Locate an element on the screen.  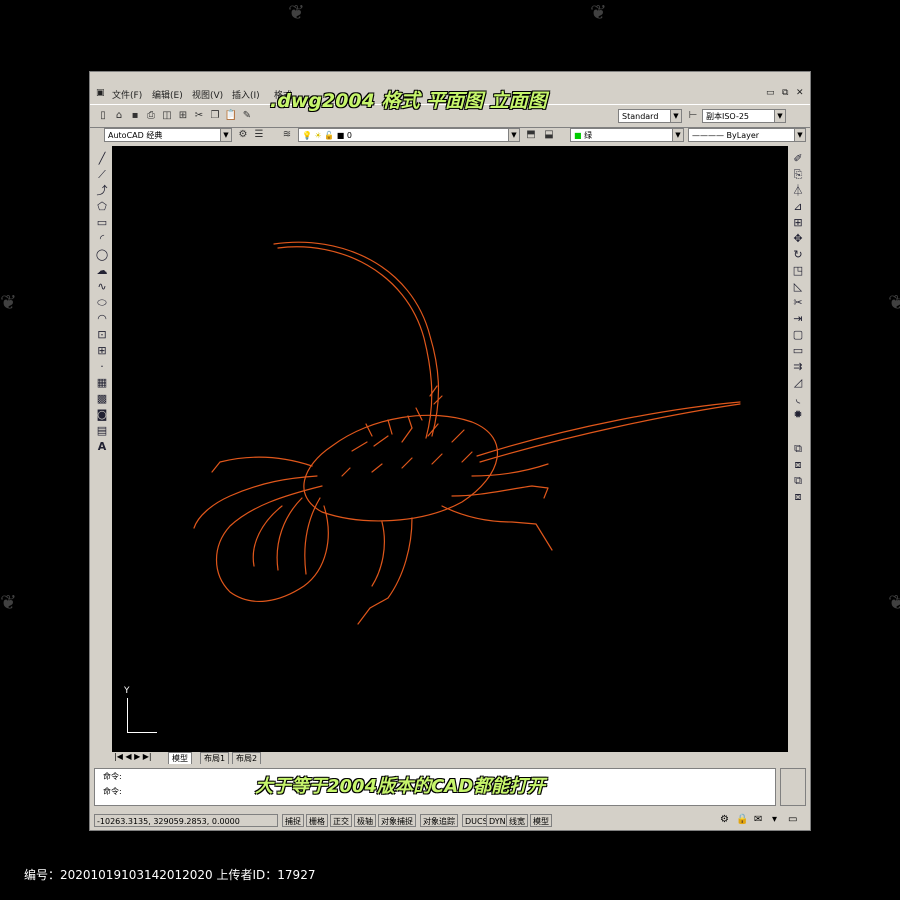
draworder-under-icon: ⧈ is located at coordinates (798, 497).